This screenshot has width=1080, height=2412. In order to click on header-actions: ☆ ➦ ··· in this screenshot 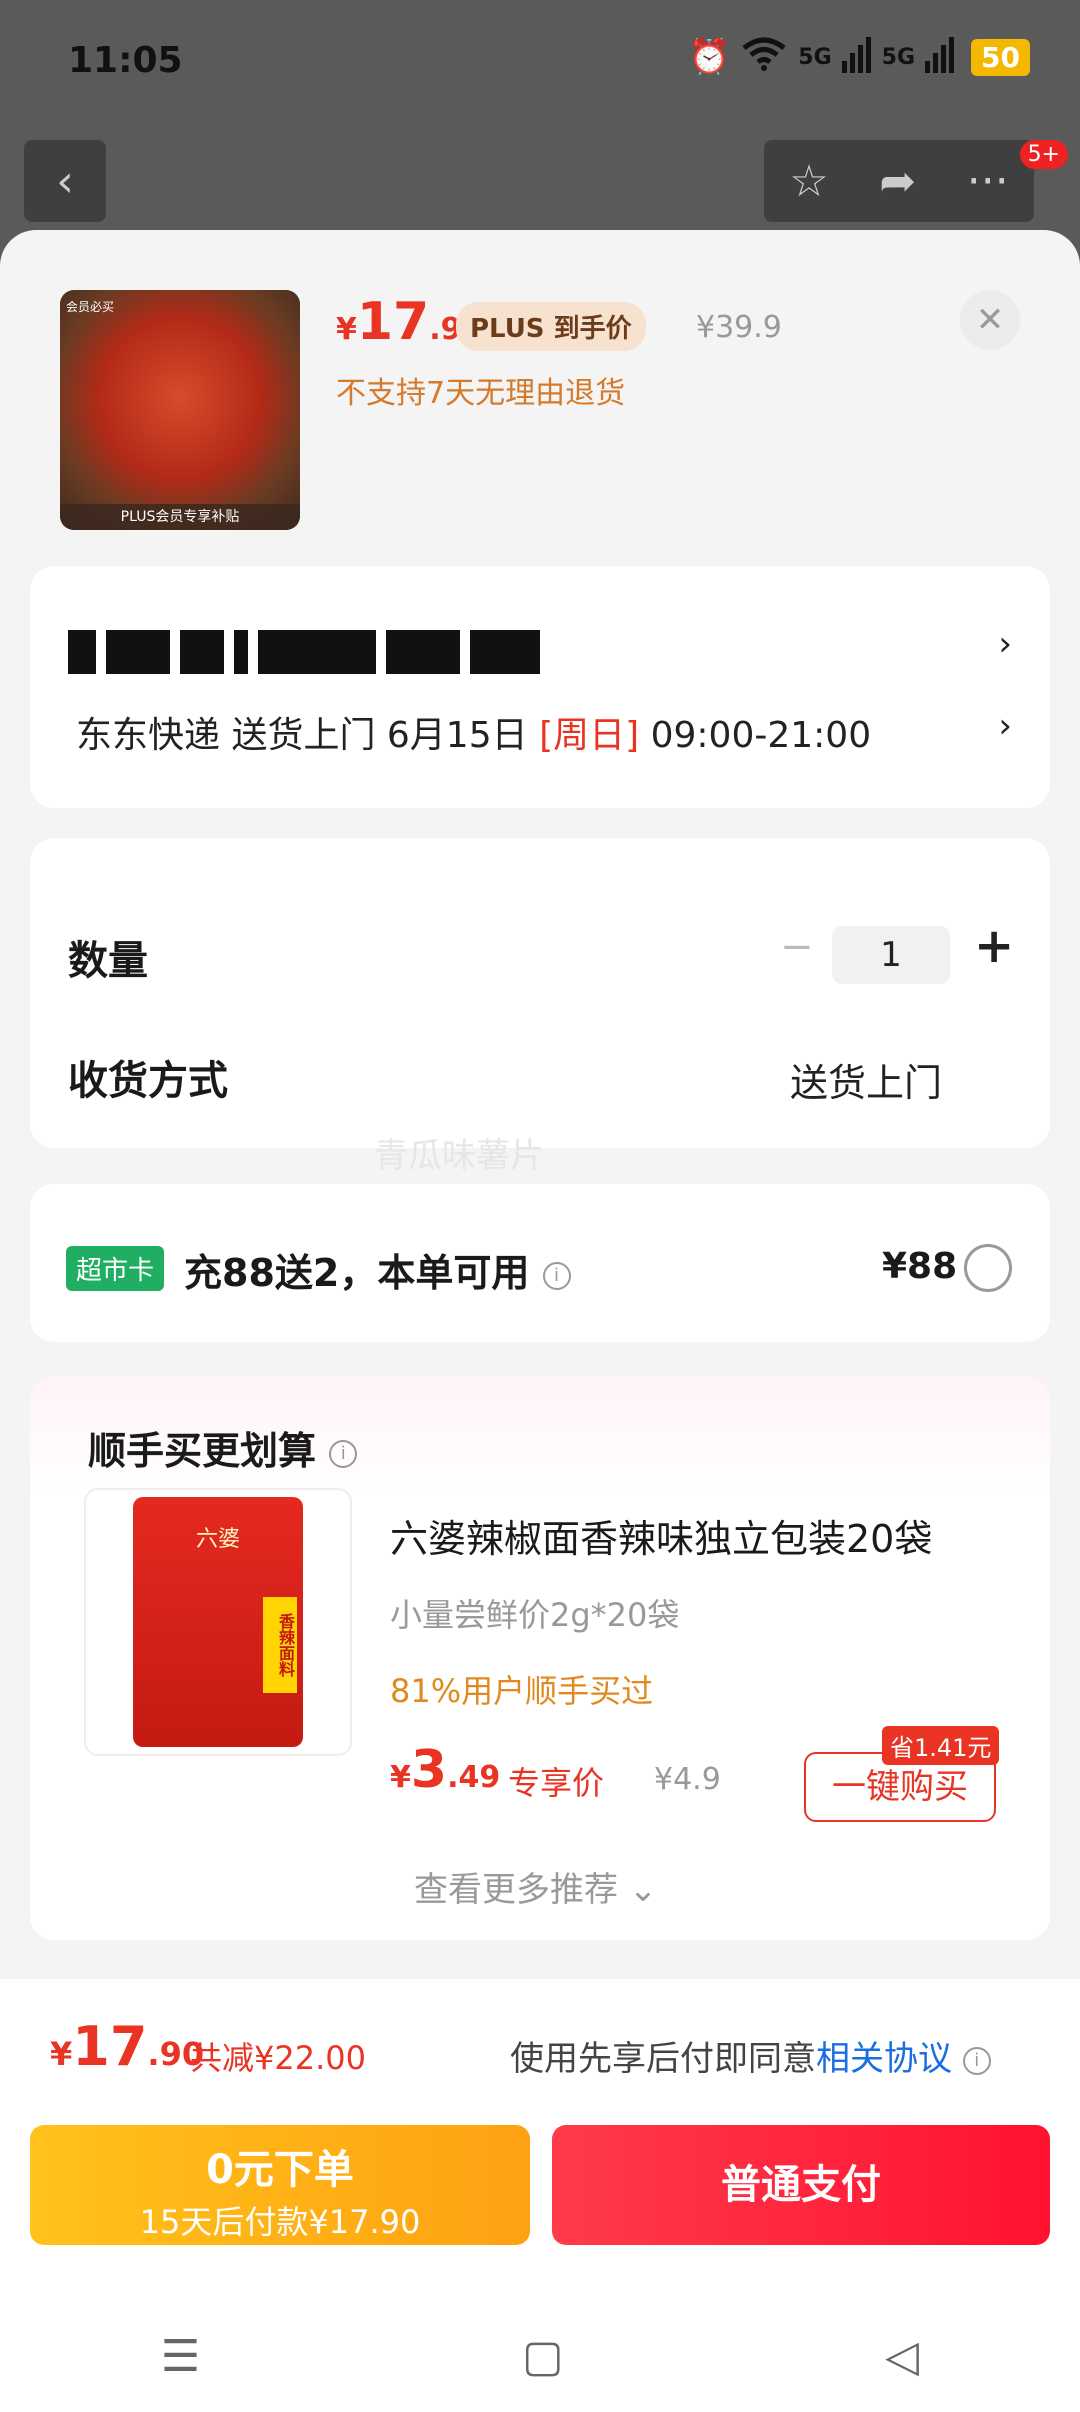, I will do `click(899, 181)`.